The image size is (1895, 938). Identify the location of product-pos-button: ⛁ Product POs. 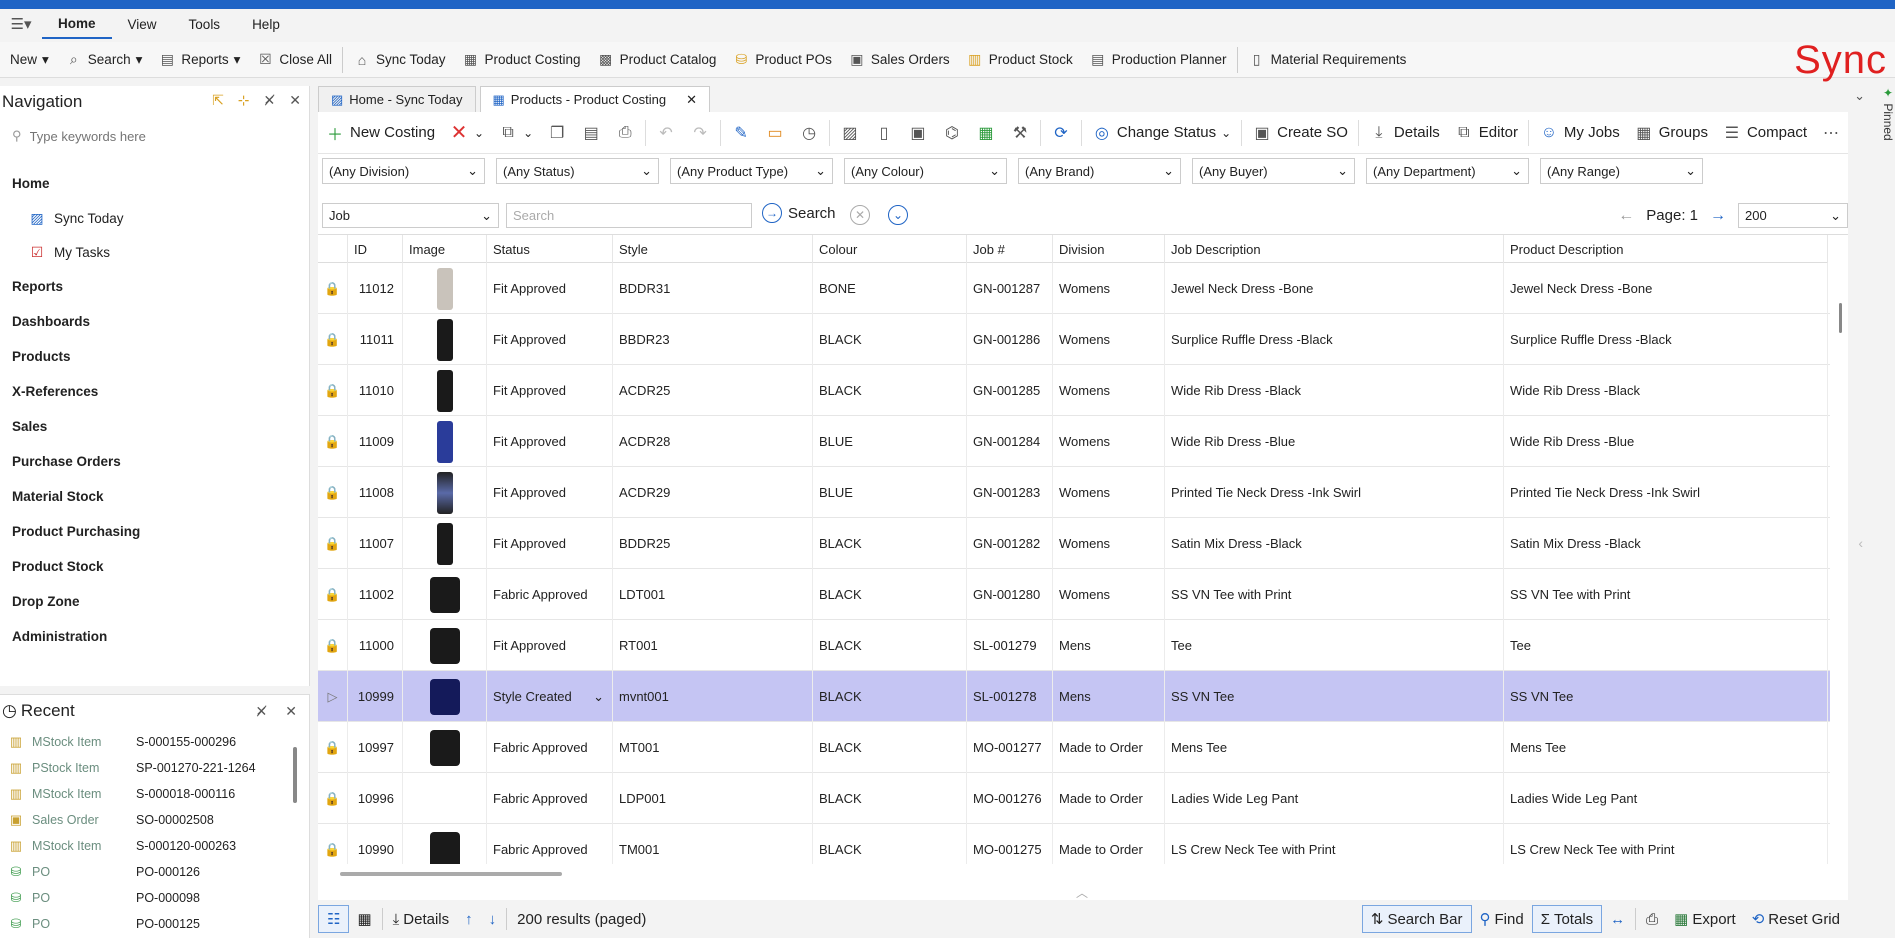
(782, 60).